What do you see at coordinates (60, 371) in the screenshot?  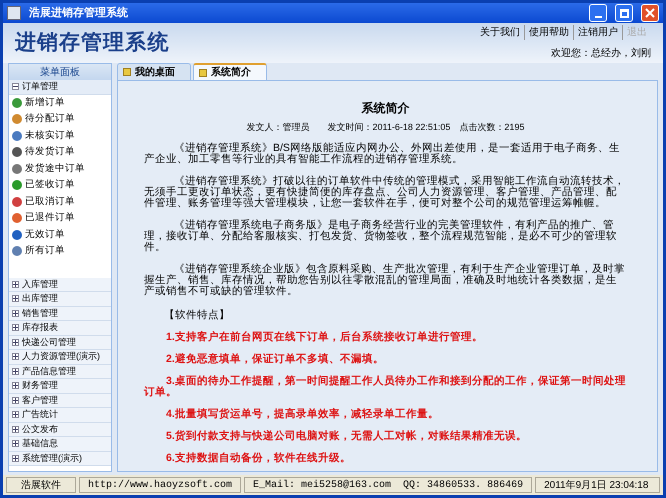 I see `menu-group: 产品信息管理` at bounding box center [60, 371].